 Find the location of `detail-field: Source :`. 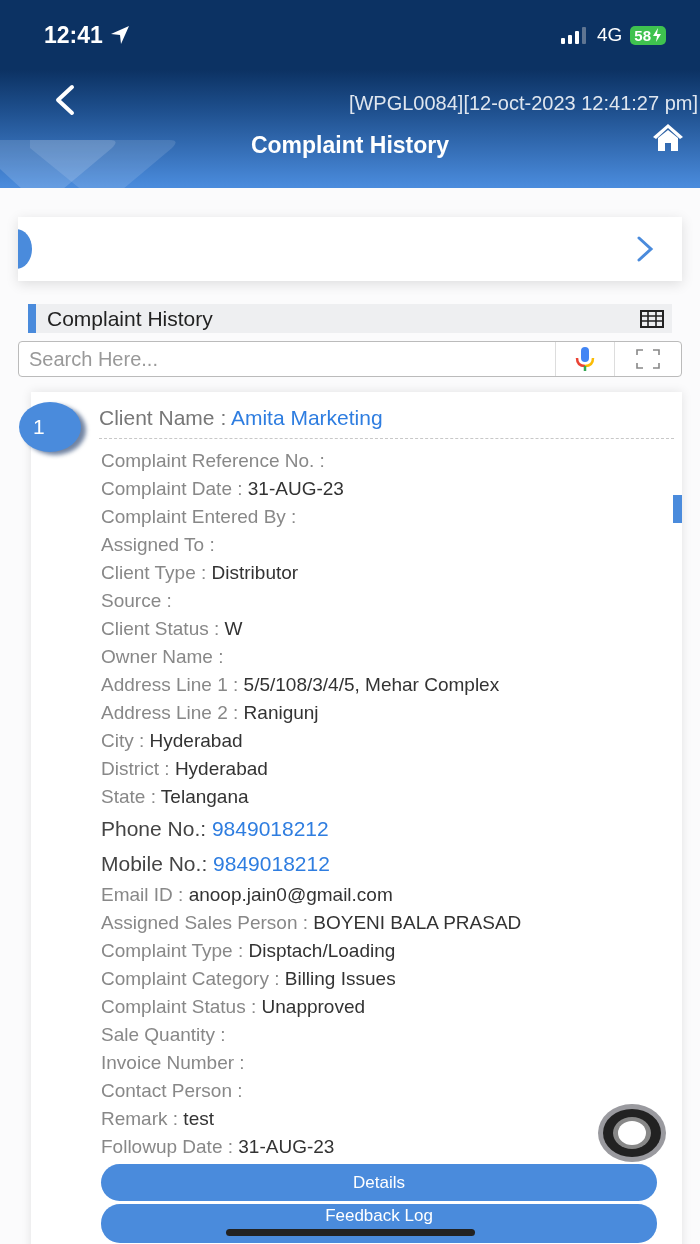

detail-field: Source : is located at coordinates (136, 601).